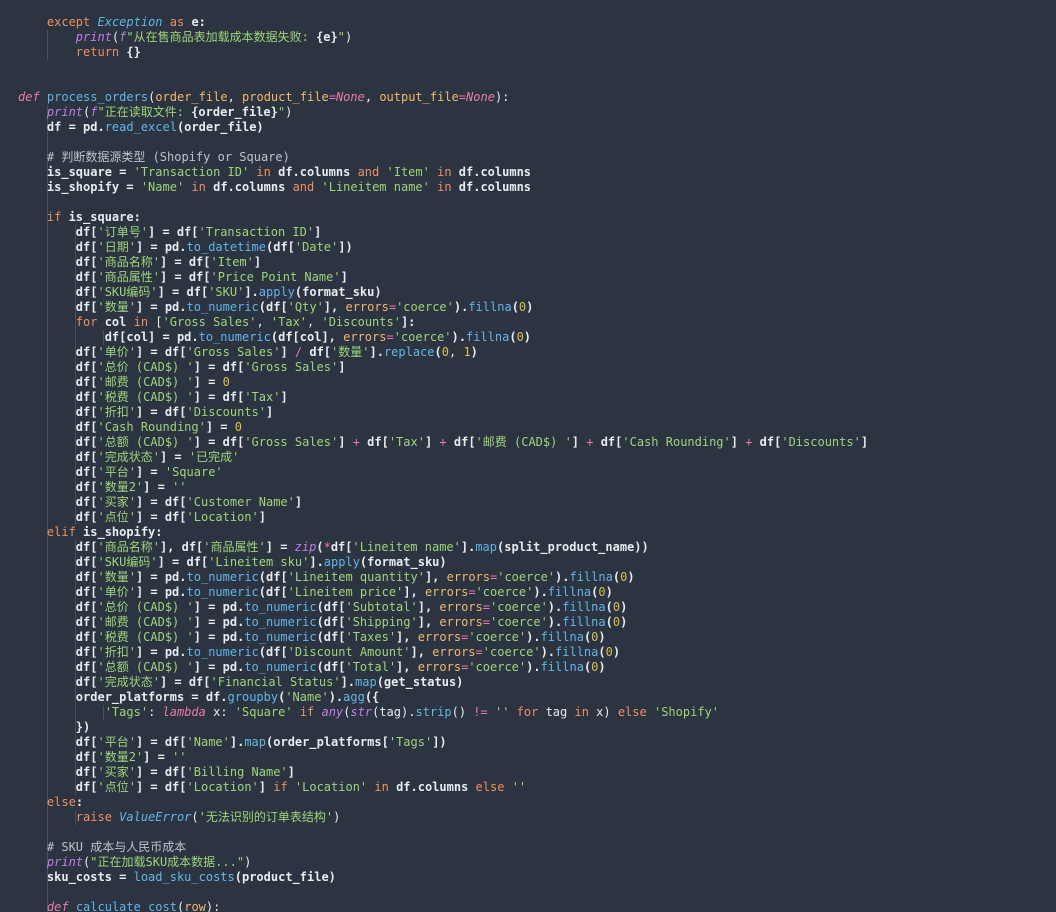 This screenshot has height=912, width=1056. I want to click on code-token: 'SKU编码', so click(127, 562).